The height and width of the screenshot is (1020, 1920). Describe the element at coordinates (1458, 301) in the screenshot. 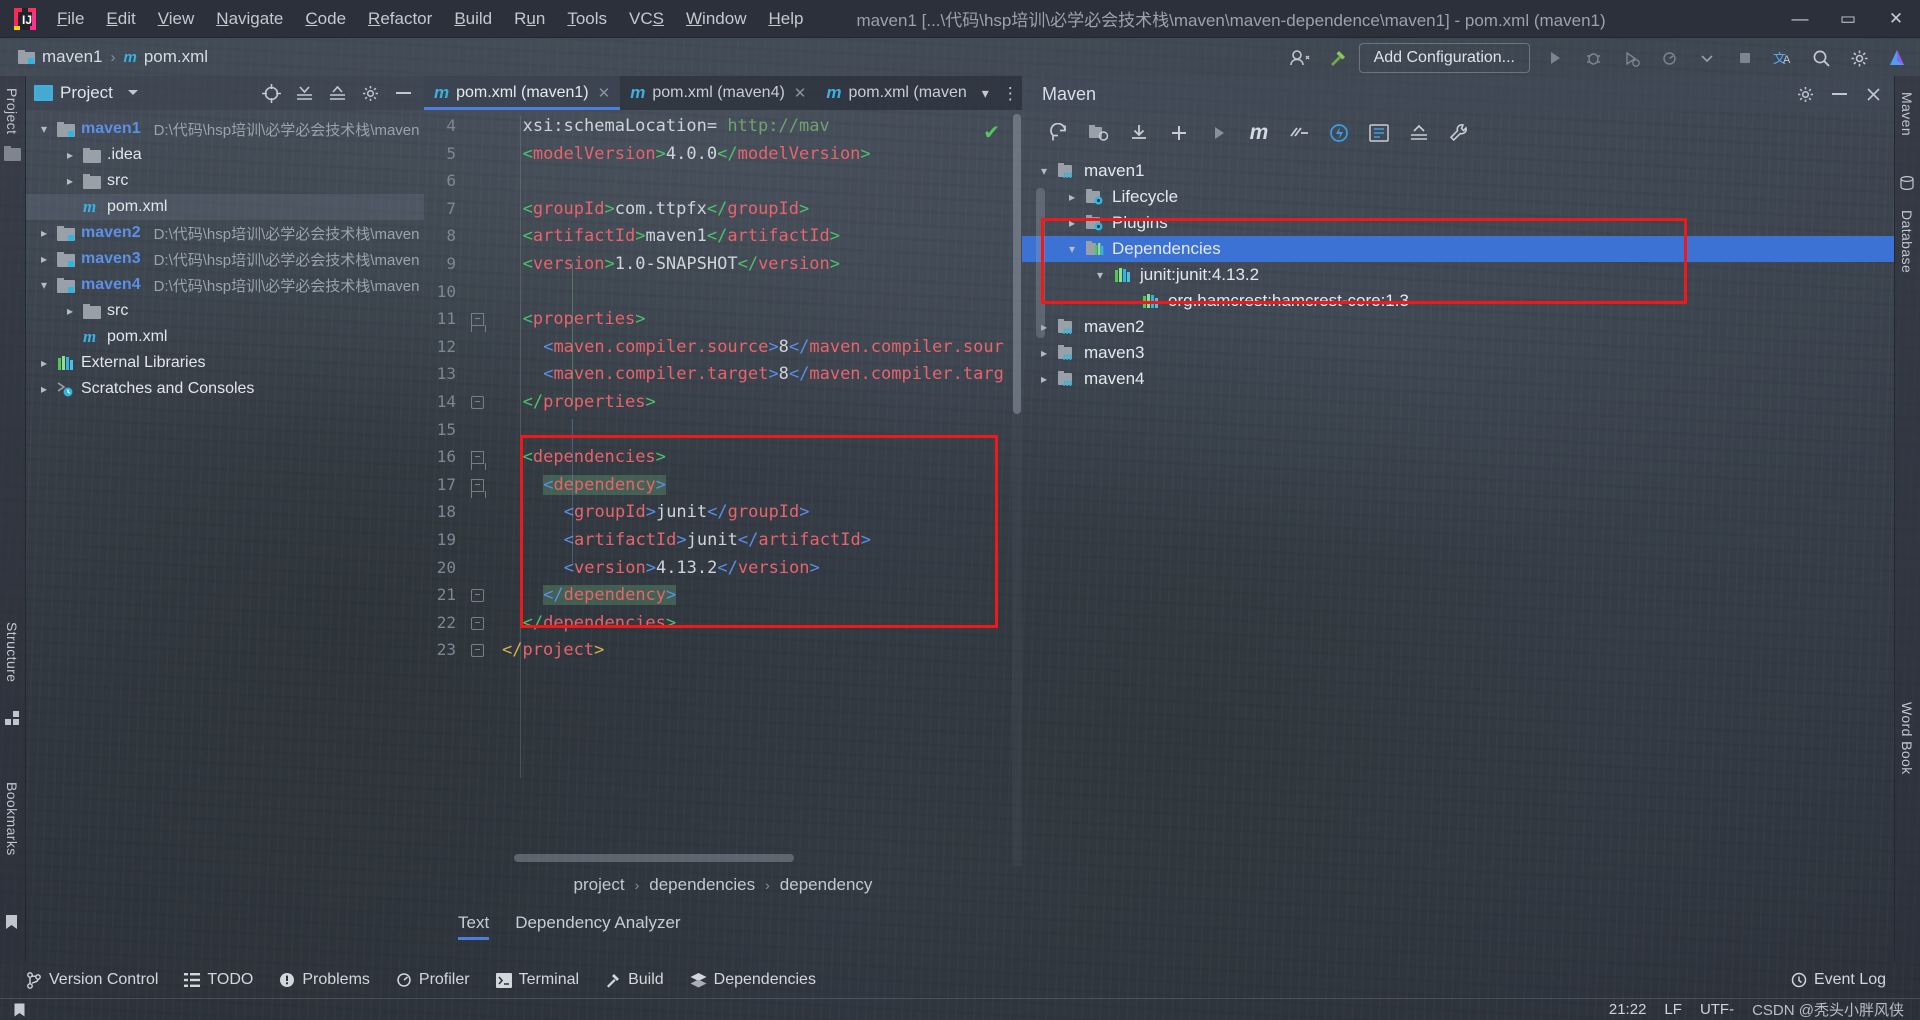

I see `maven-tree-item-org-hamcrest-hamcrest-core-1-3: org.hamcrest:hamcrest-core:1.3` at that location.